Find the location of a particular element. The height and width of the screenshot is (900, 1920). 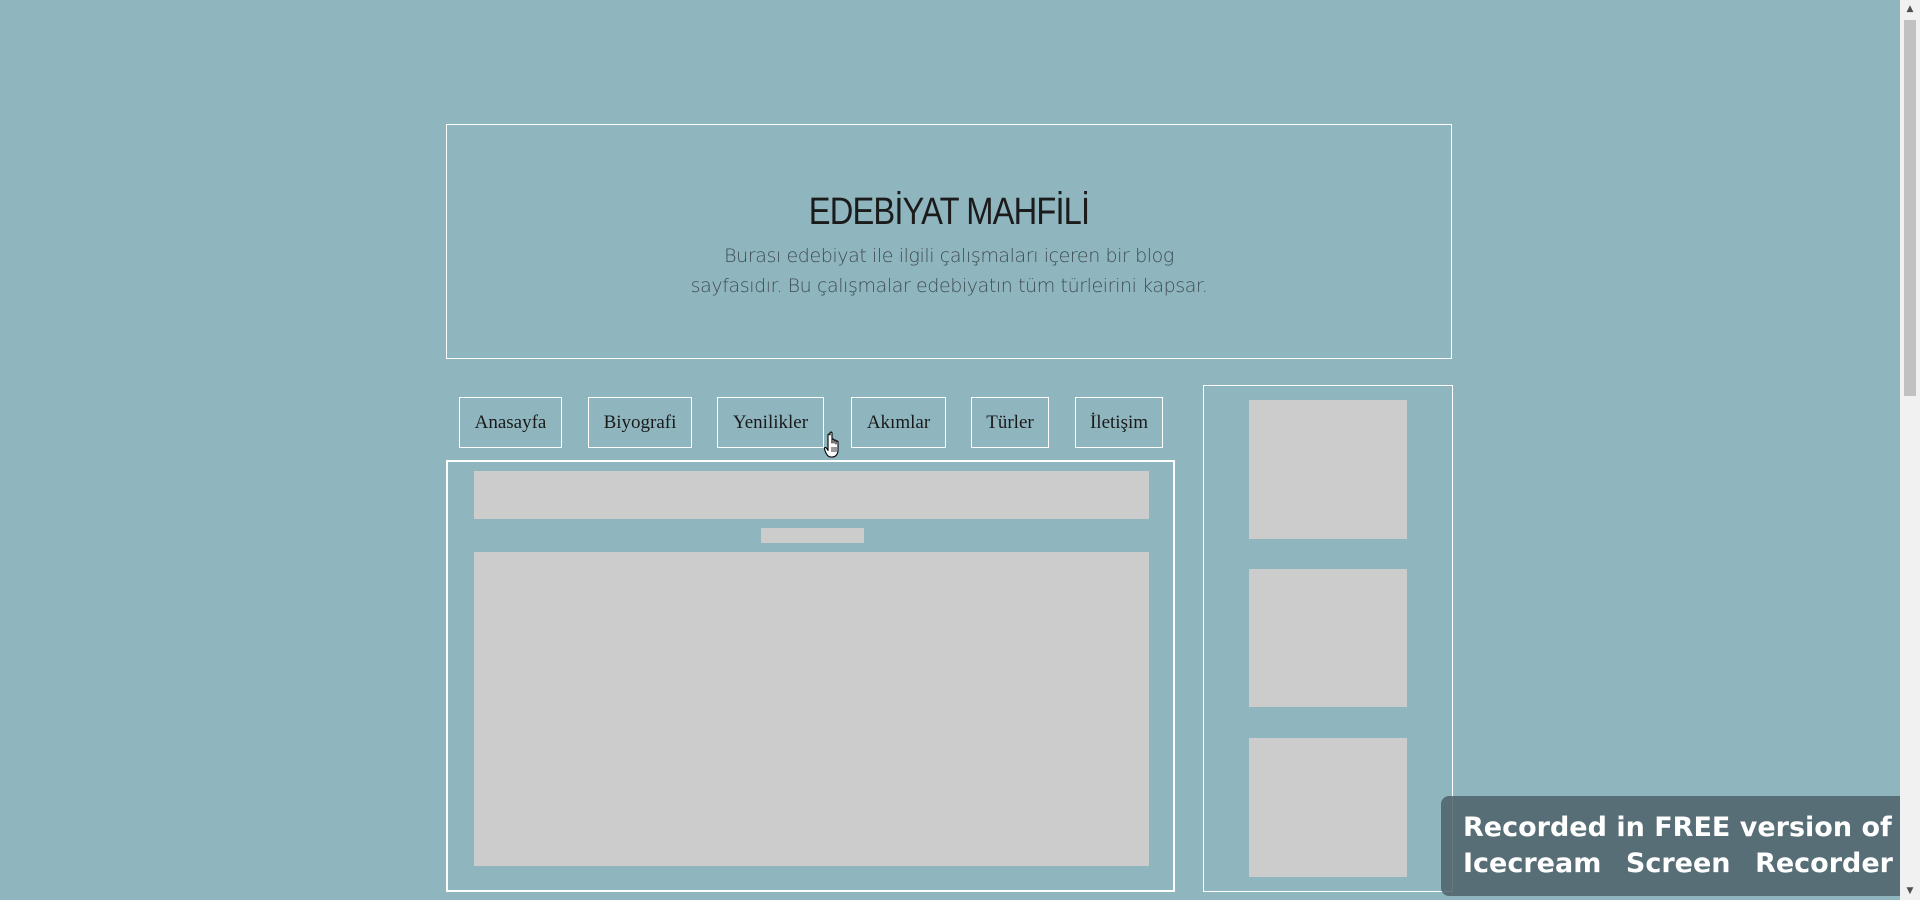

nav-item-anasayfa: Anasayfa is located at coordinates (510, 422).